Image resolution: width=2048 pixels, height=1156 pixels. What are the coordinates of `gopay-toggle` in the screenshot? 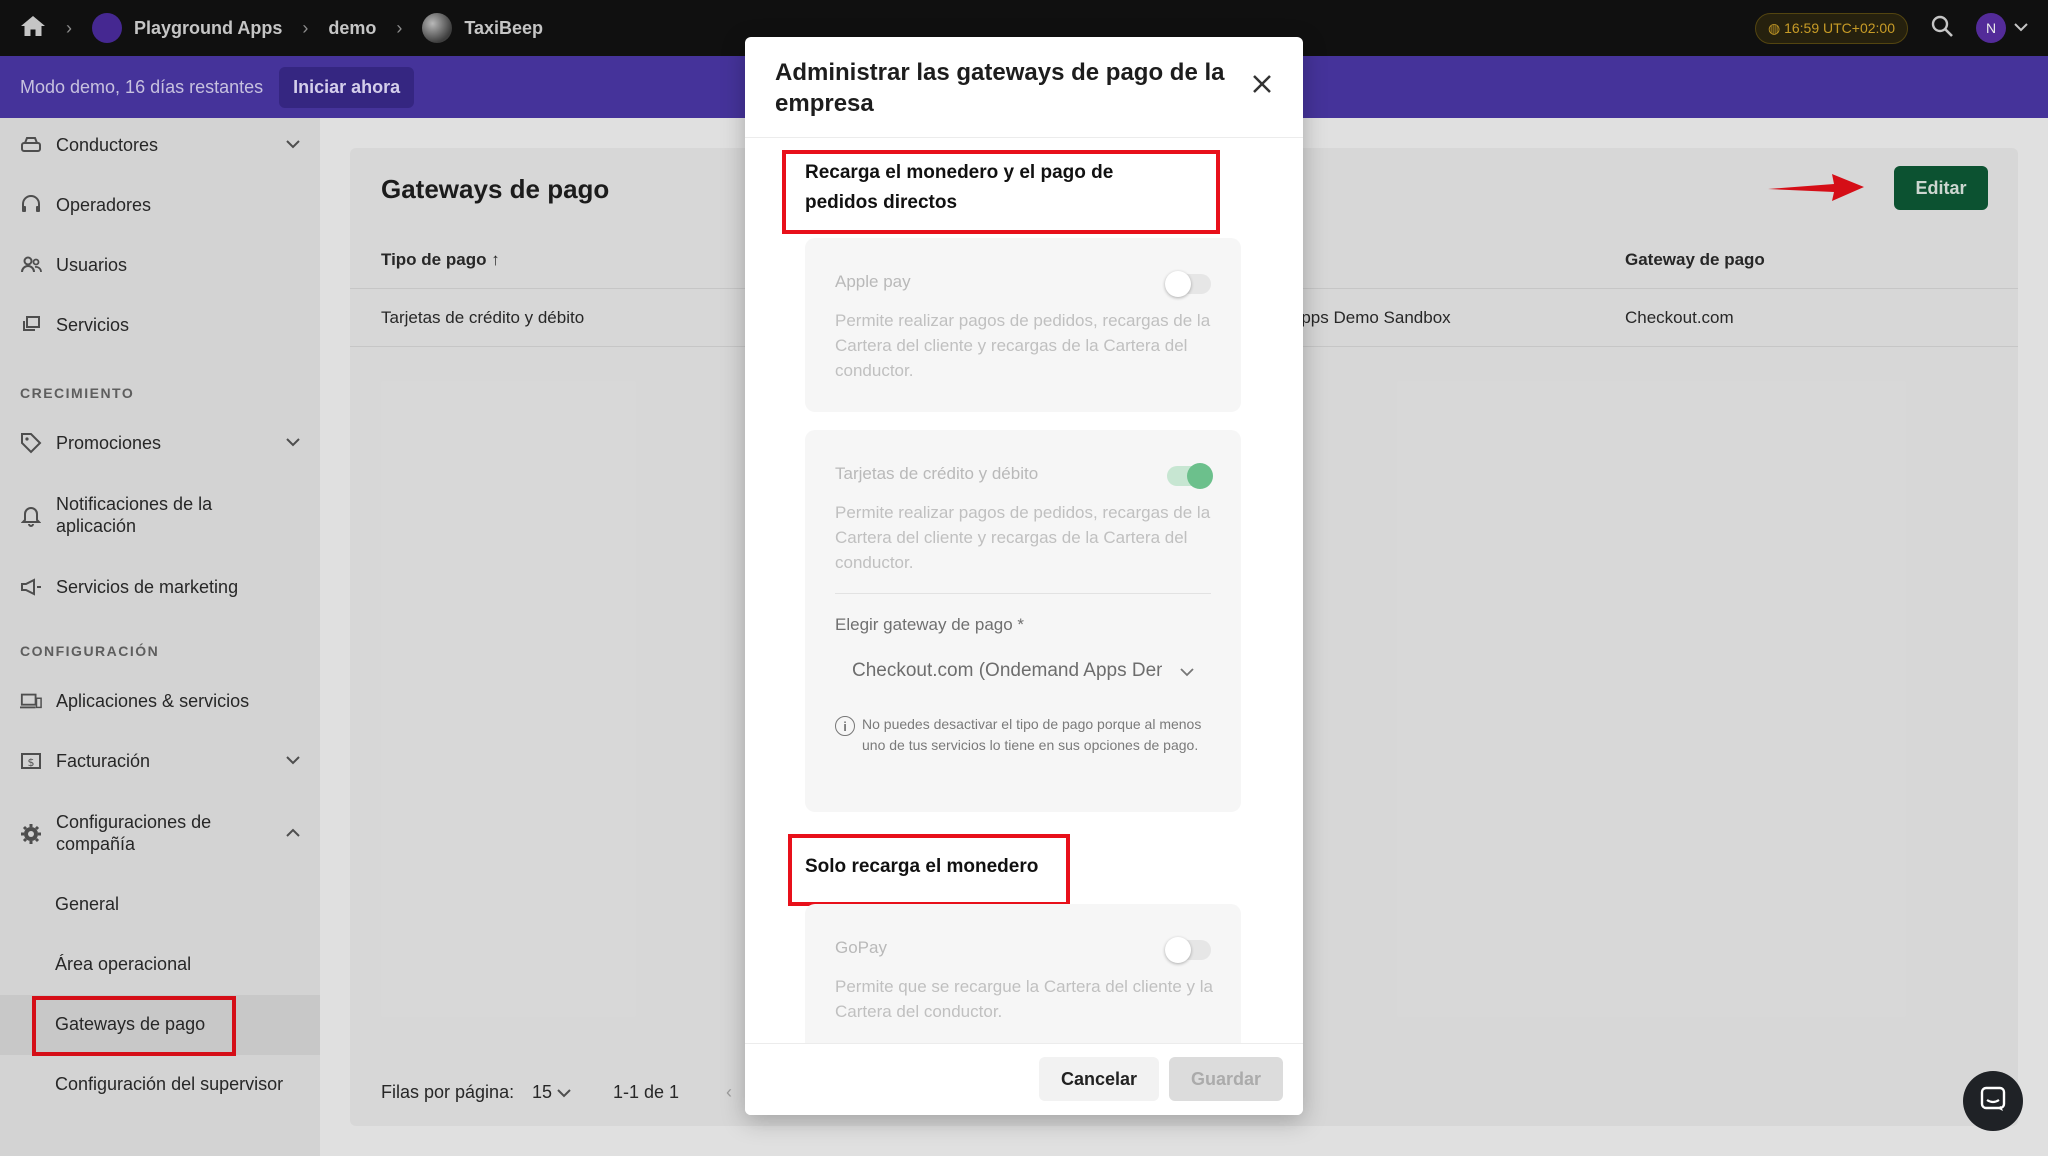 It's located at (1188, 950).